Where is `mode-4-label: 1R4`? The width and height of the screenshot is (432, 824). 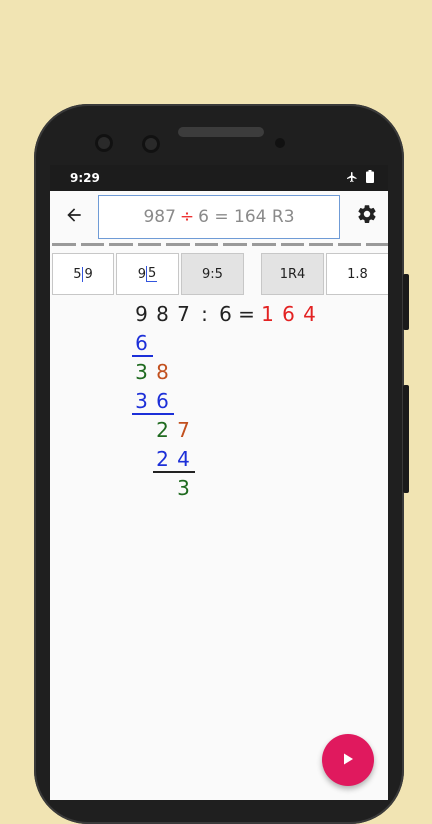
mode-4-label: 1R4 is located at coordinates (292, 274).